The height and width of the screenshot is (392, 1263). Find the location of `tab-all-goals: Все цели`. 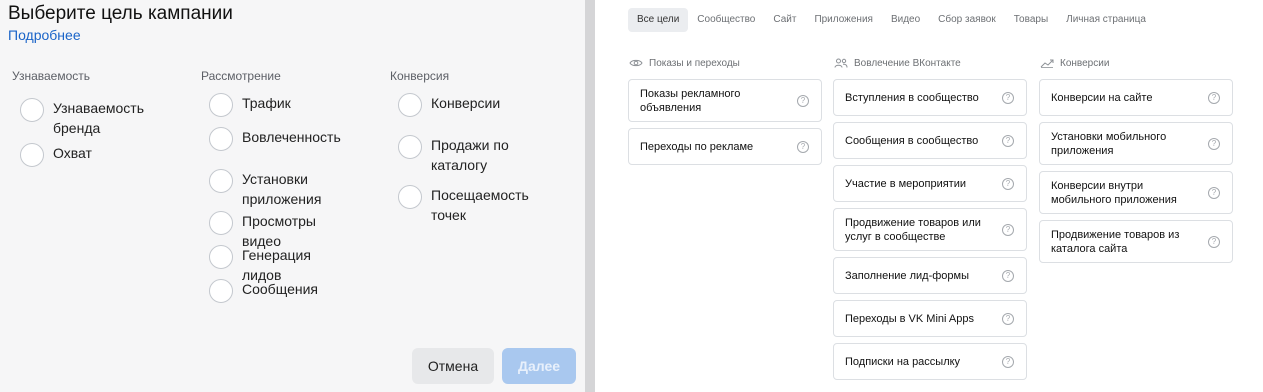

tab-all-goals: Все цели is located at coordinates (658, 20).